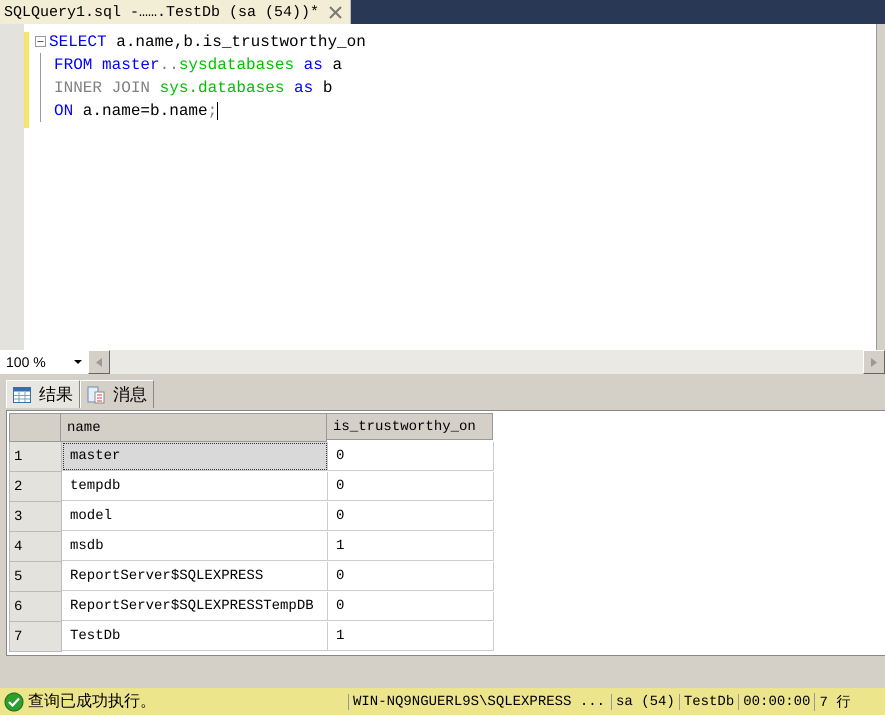 Image resolution: width=885 pixels, height=715 pixels. What do you see at coordinates (195, 546) in the screenshot?
I see `table-cell: msdb` at bounding box center [195, 546].